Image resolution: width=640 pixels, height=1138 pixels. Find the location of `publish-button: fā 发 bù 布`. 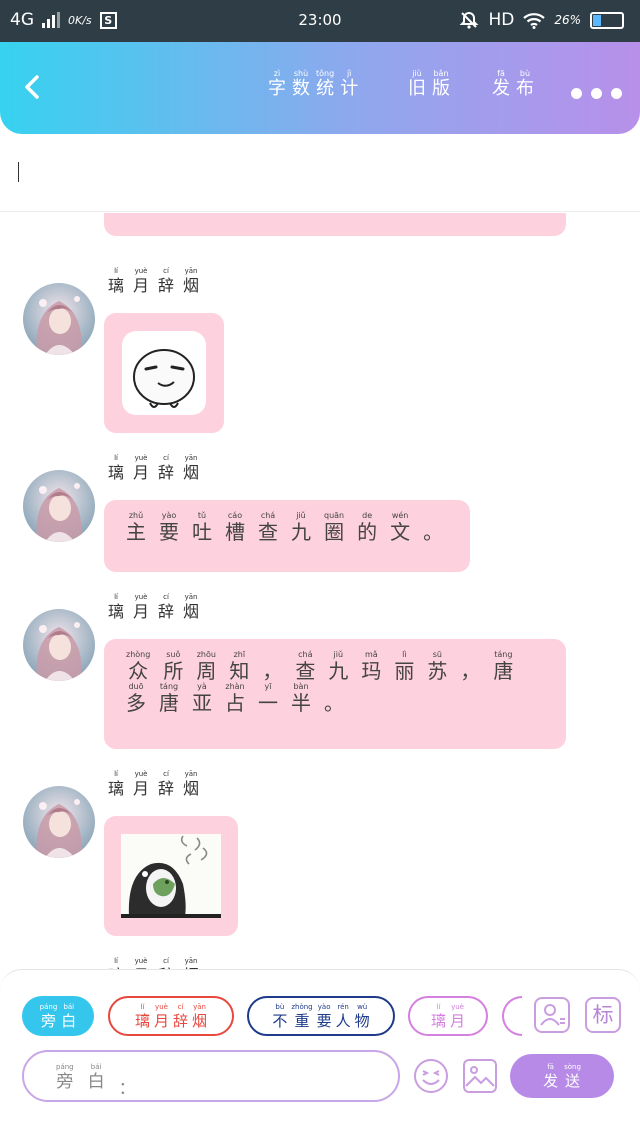

publish-button: fā 发 bù 布 is located at coordinates (513, 84).